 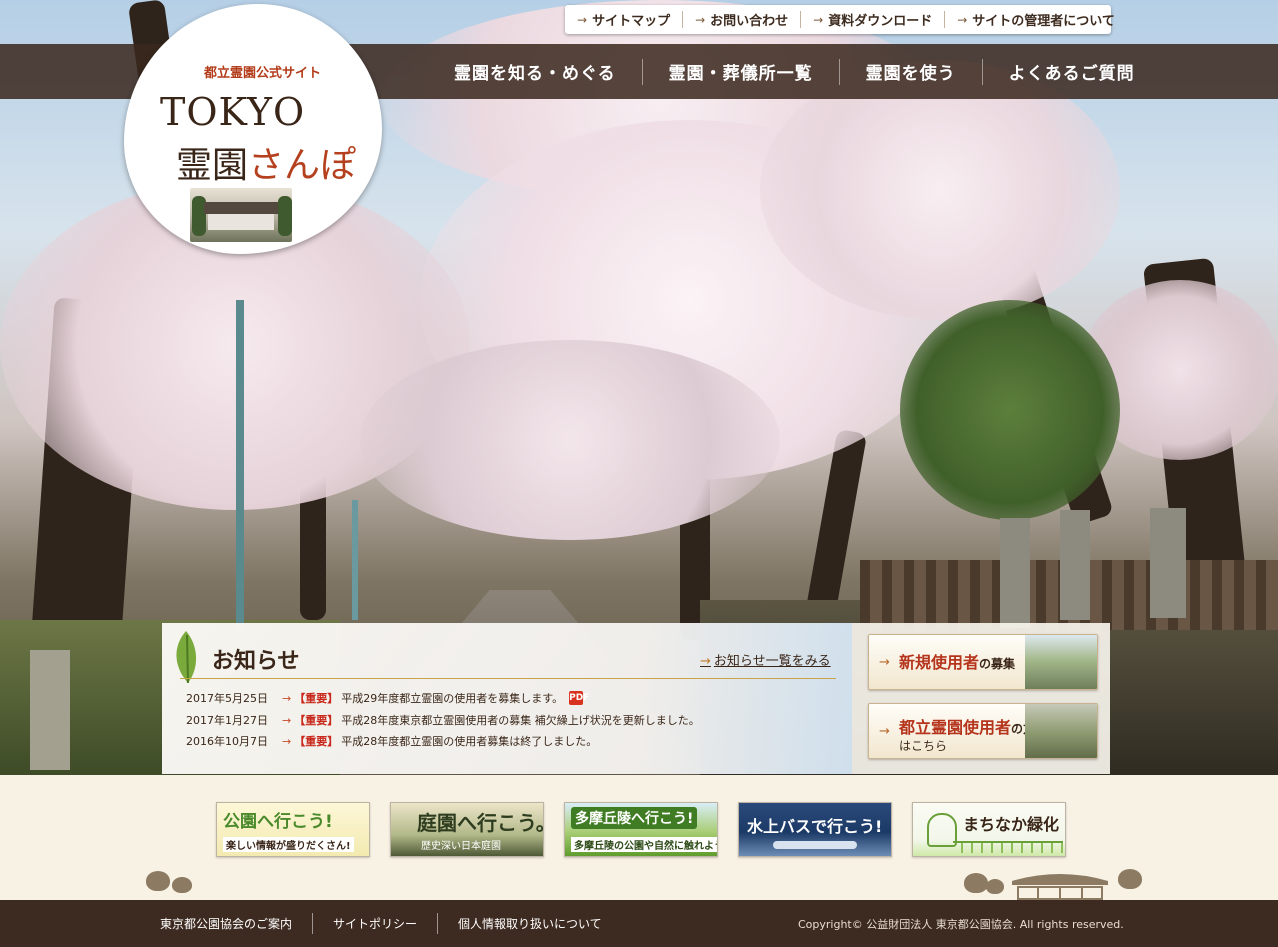 I want to click on leaf-icon, so click(x=186, y=657).